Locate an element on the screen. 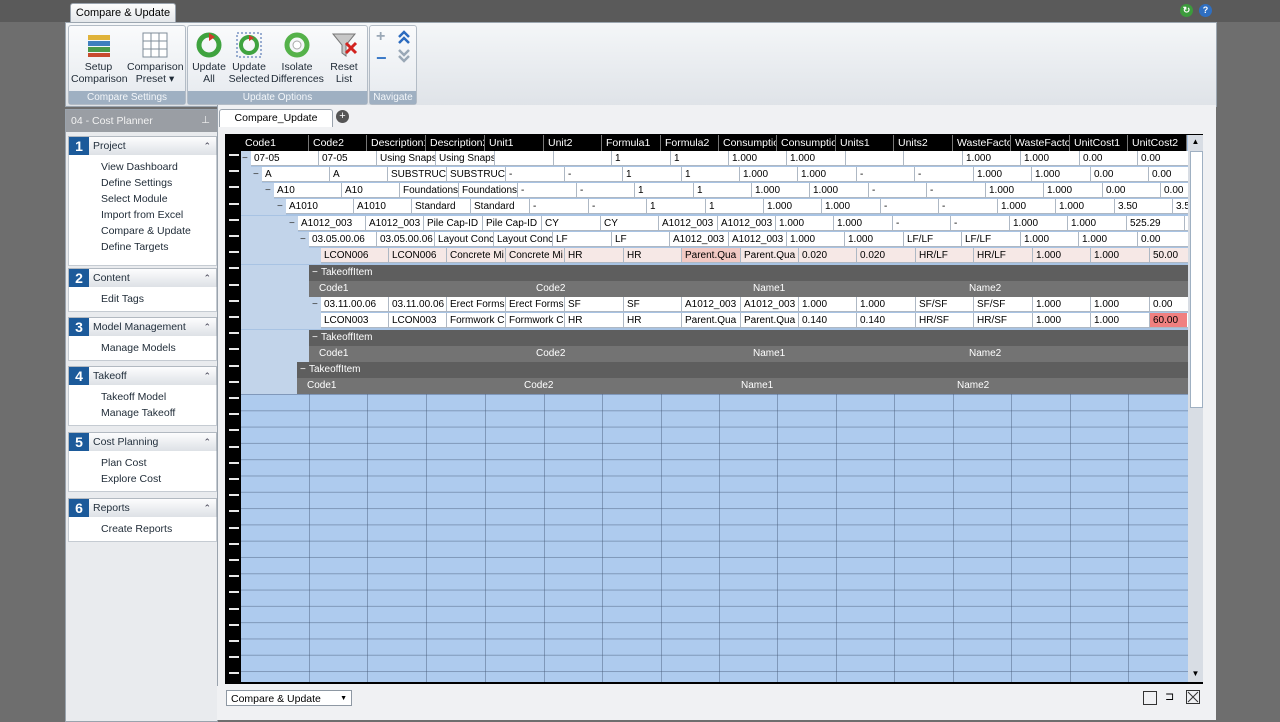  grid-cell: SF is located at coordinates (653, 304).